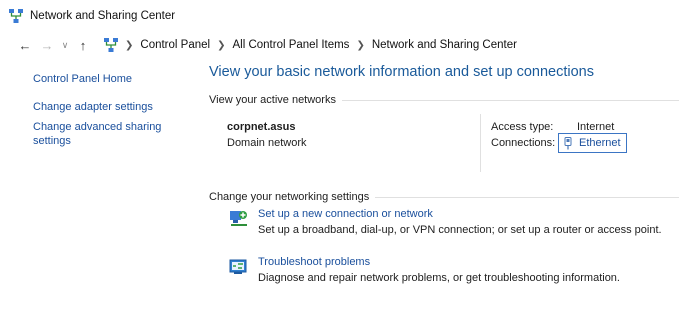 The image size is (684, 317). Describe the element at coordinates (65, 45) in the screenshot. I see `chevron-down-icon: ∨` at that location.